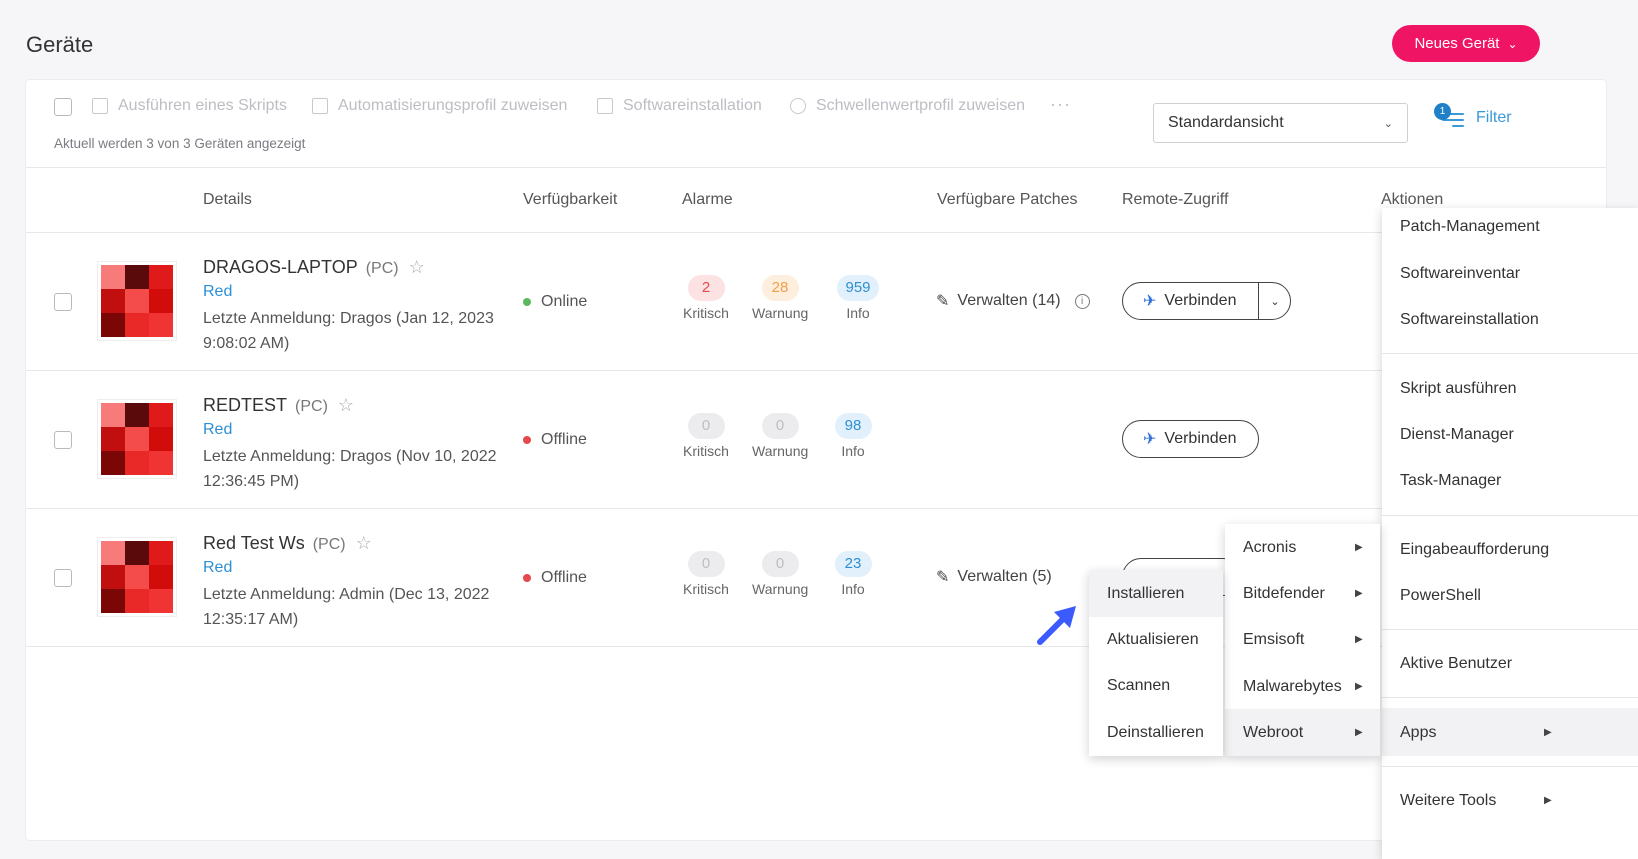 The width and height of the screenshot is (1638, 859). Describe the element at coordinates (278, 405) in the screenshot. I see `device-name: REDTEST (PC) ☆` at that location.